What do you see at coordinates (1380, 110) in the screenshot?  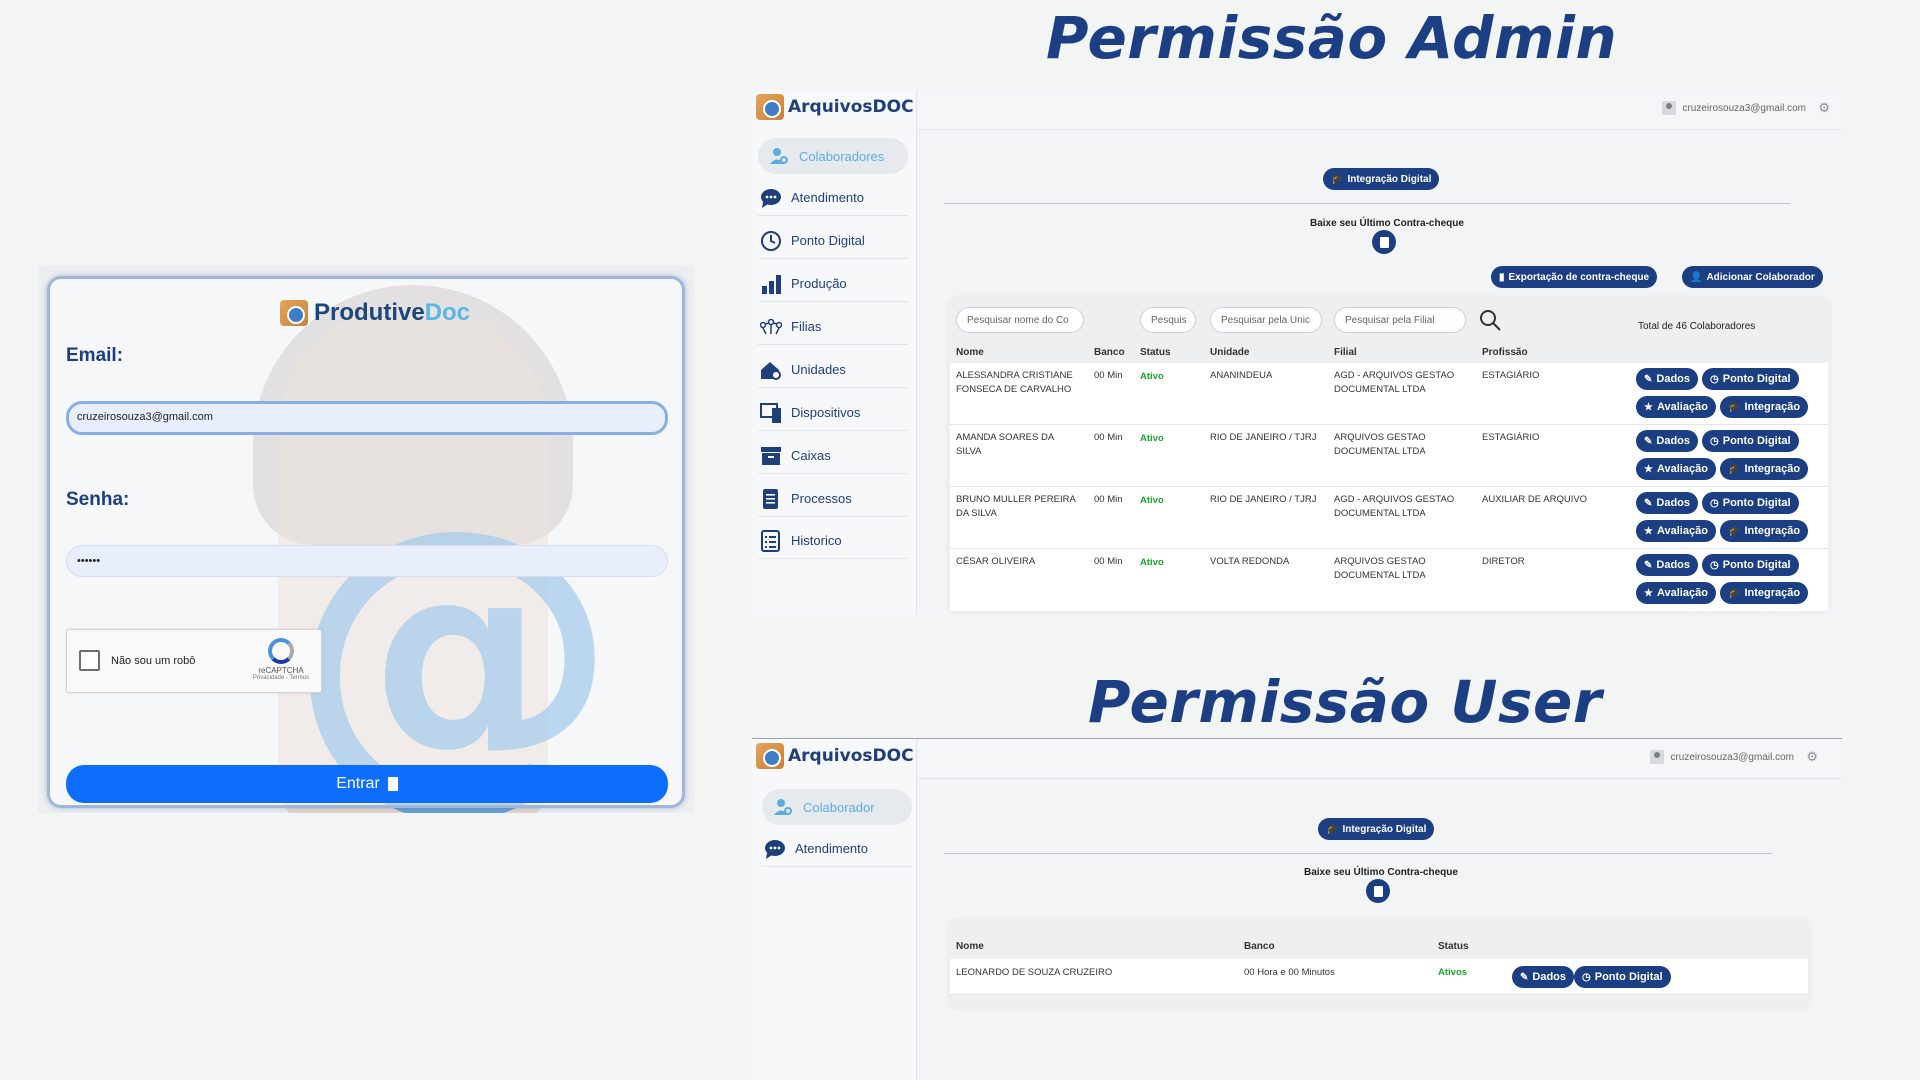 I see `admin-topbar: cruzeirosouza3@gmail.com ⚙` at bounding box center [1380, 110].